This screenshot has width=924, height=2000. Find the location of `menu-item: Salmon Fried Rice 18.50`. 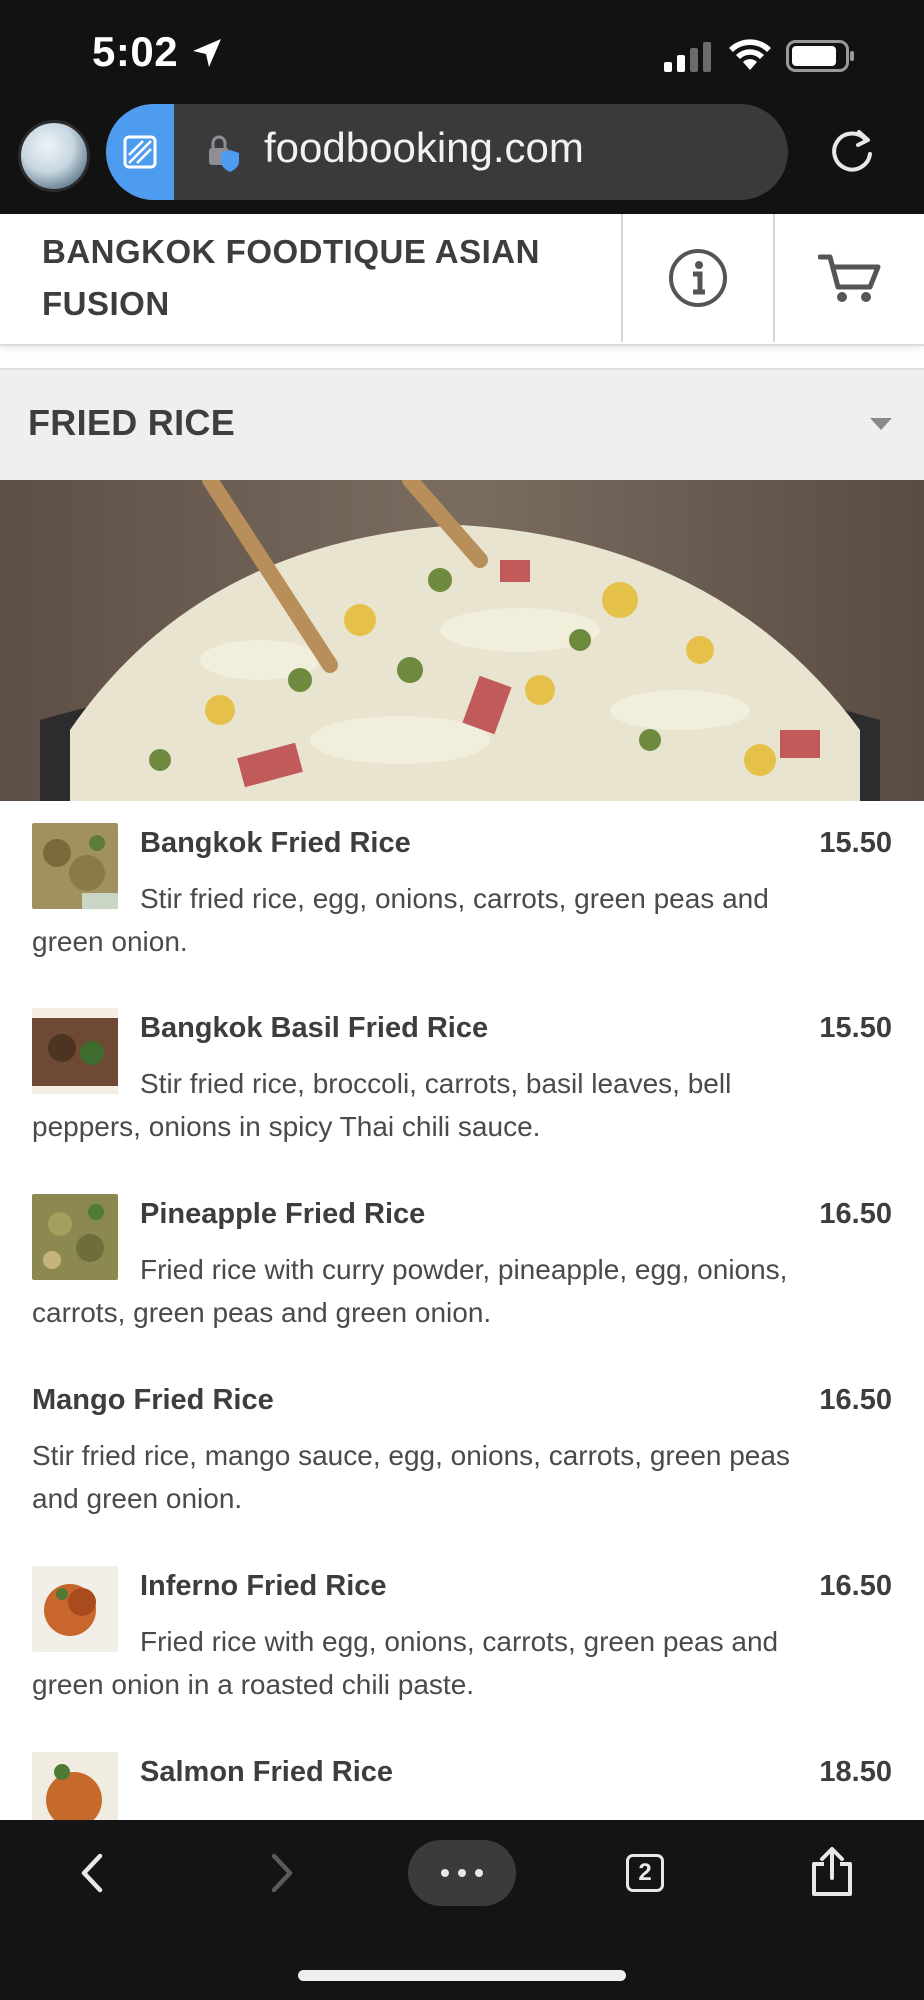

menu-item: Salmon Fried Rice 18.50 is located at coordinates (462, 1775).